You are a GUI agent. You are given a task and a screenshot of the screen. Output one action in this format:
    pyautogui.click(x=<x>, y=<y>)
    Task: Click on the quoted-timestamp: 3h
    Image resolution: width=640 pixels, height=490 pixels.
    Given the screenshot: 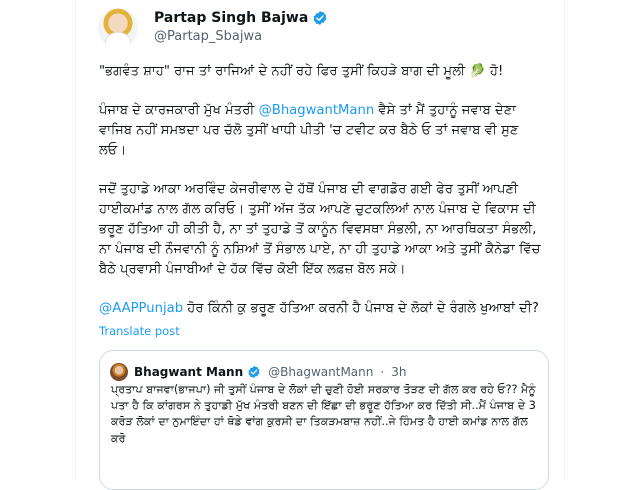 What is the action you would take?
    pyautogui.click(x=399, y=372)
    